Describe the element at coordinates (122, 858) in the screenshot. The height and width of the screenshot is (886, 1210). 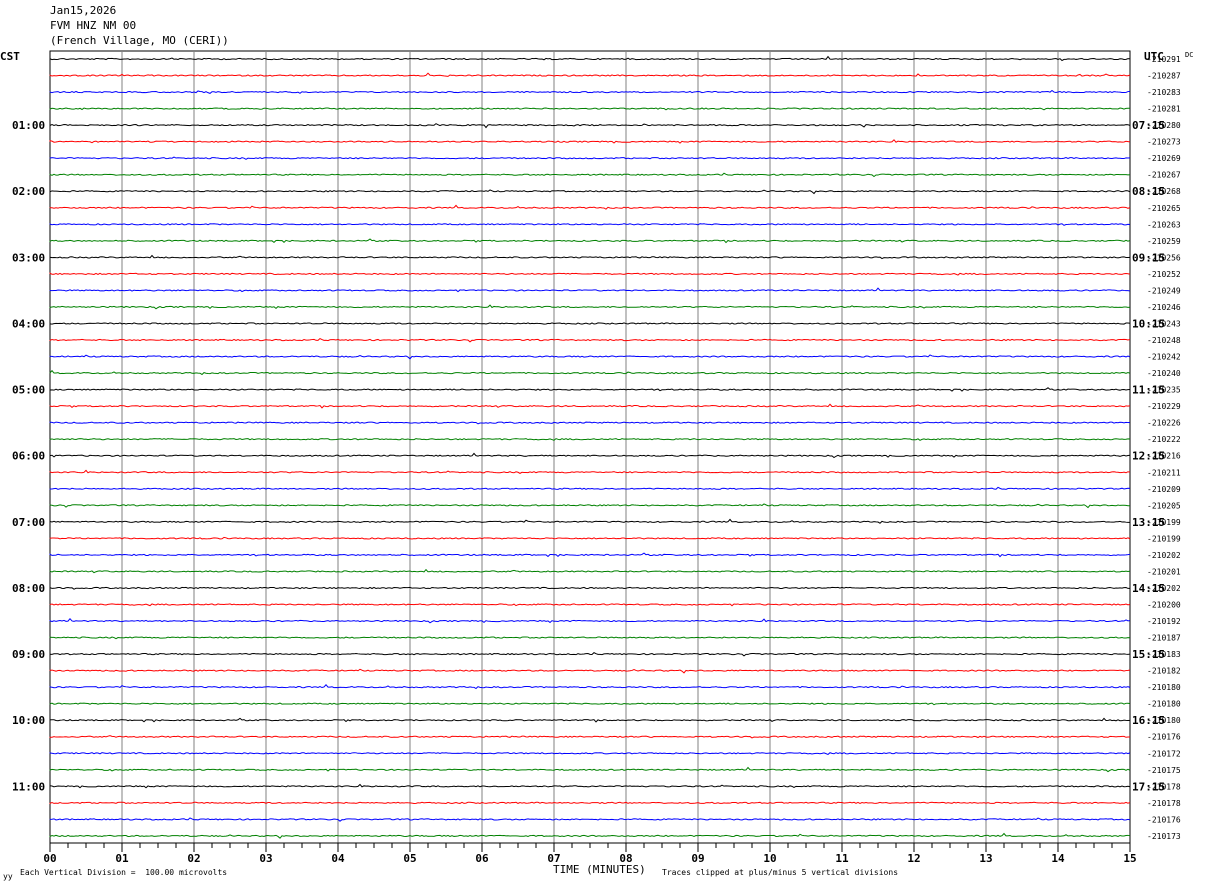
I see `x-tick-label: 01` at that location.